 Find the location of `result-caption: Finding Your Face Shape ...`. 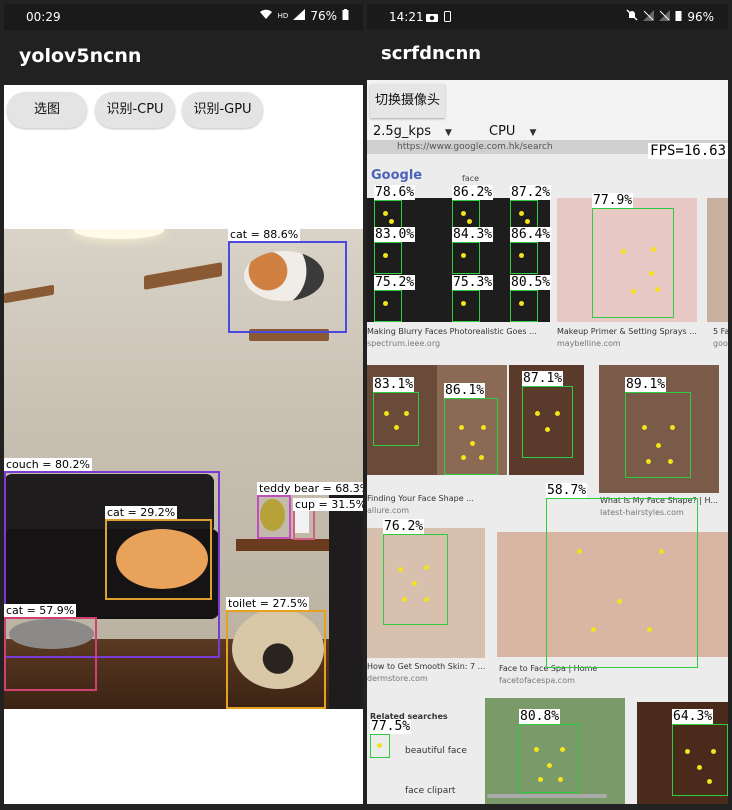

result-caption: Finding Your Face Shape ... is located at coordinates (420, 498).